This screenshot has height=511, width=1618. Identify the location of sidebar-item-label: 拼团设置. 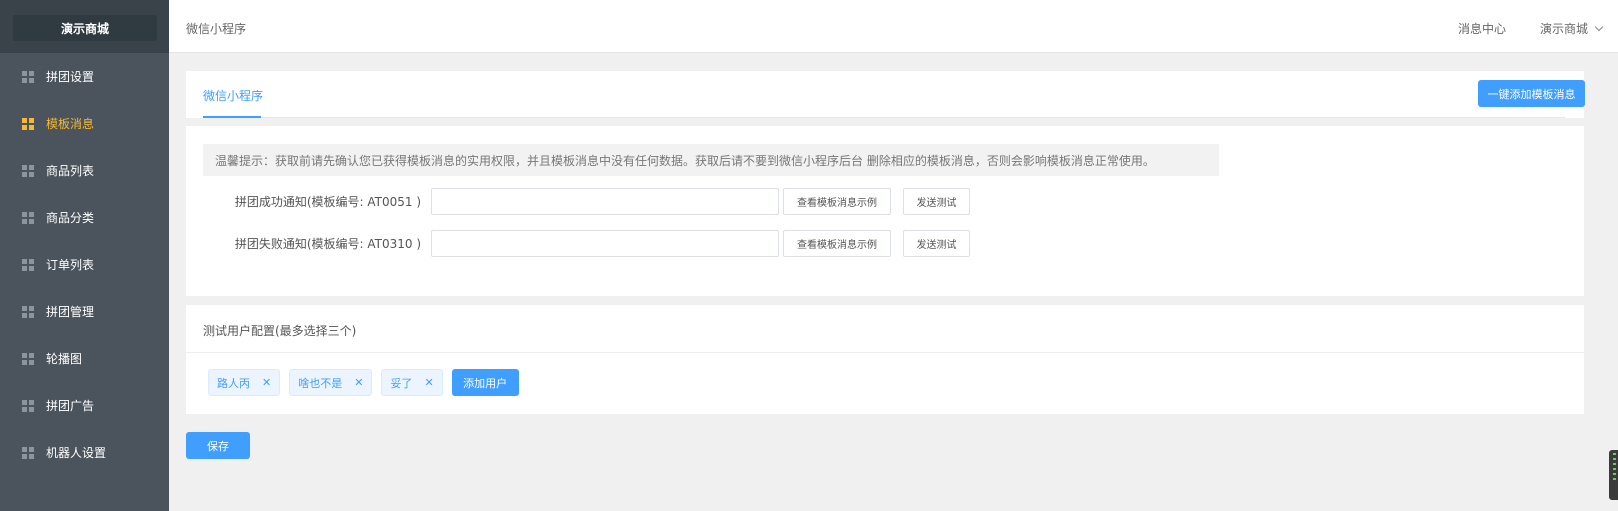
(70, 77).